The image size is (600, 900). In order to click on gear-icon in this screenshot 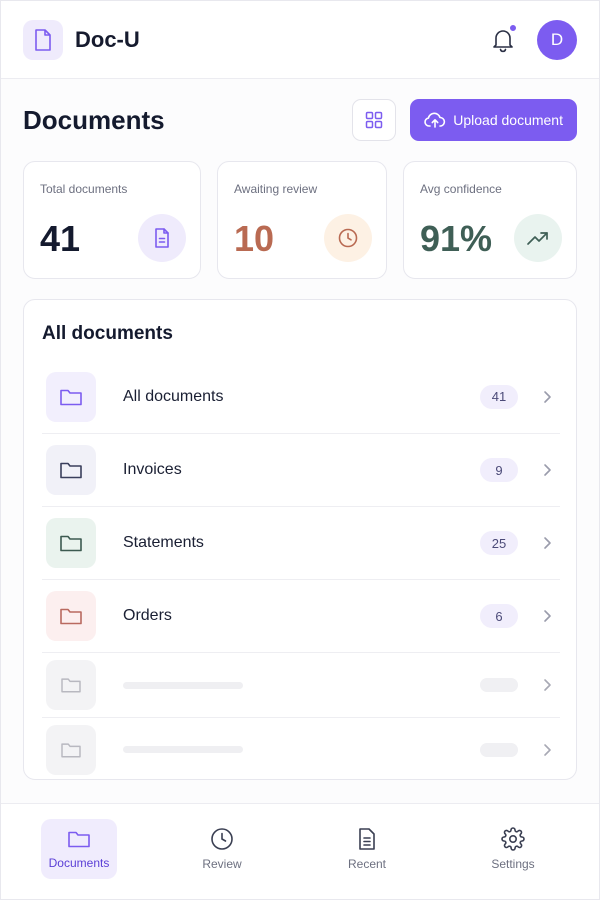, I will do `click(513, 839)`.